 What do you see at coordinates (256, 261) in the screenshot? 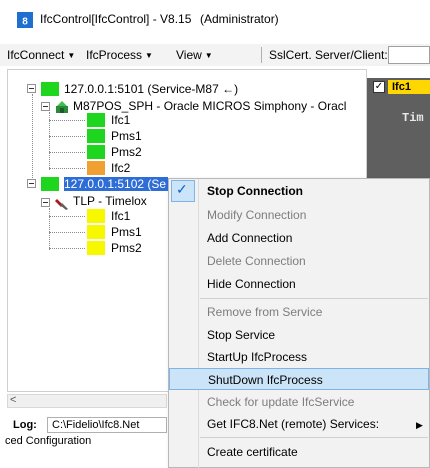
I see `menu-item-label: Delete Connection` at bounding box center [256, 261].